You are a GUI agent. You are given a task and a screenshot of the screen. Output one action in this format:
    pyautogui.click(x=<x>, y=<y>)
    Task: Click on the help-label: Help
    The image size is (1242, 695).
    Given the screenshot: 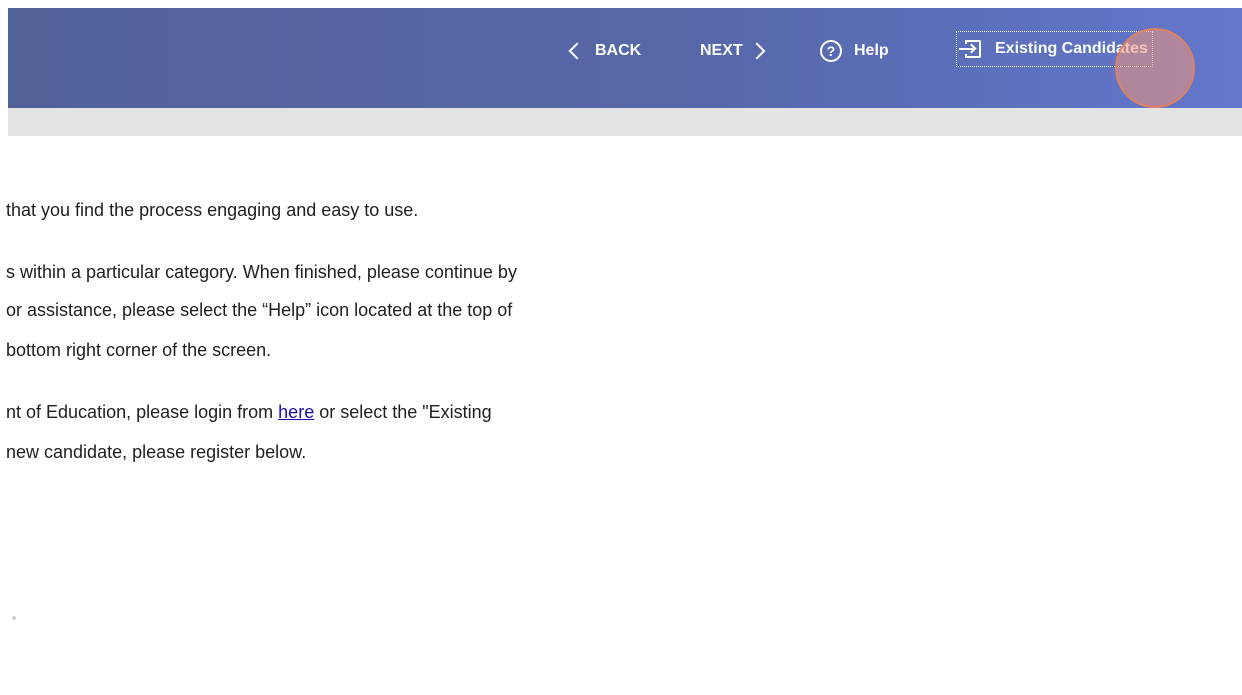 What is the action you would take?
    pyautogui.click(x=871, y=50)
    